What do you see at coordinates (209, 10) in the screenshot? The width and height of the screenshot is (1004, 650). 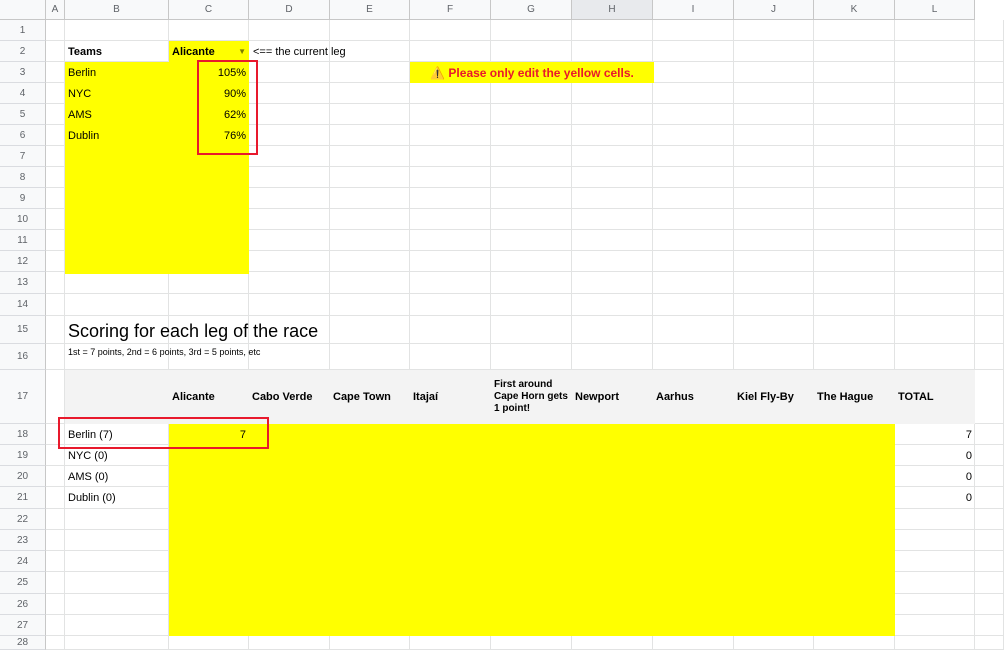 I see `column-header-C: C` at bounding box center [209, 10].